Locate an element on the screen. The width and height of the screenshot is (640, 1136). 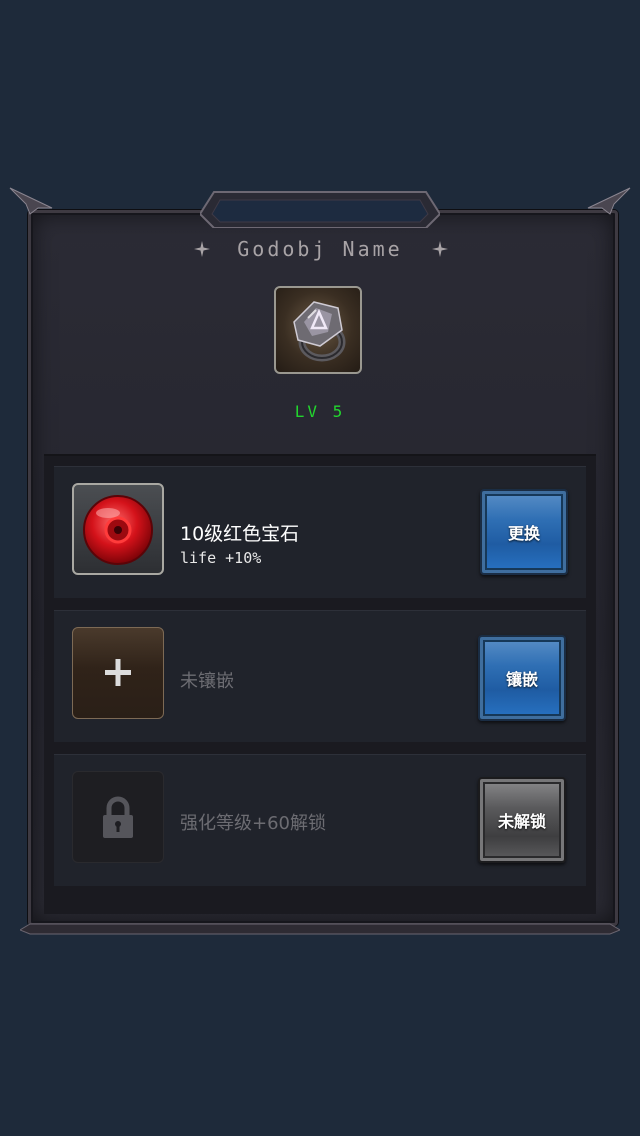
item-slot is located at coordinates (318, 330).